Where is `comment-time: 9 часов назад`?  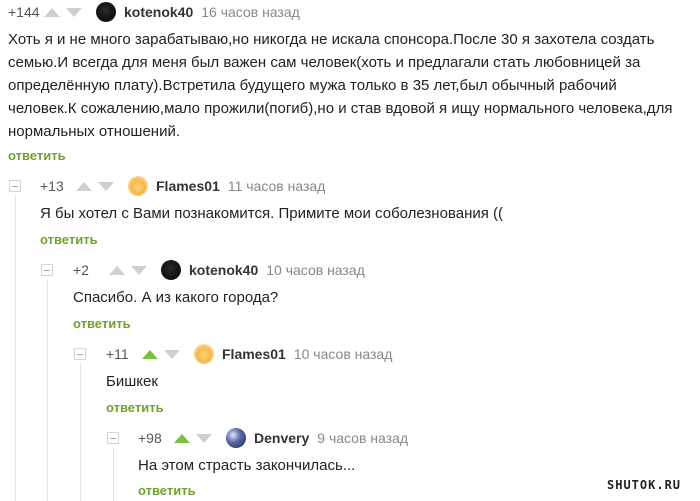 comment-time: 9 часов назад is located at coordinates (362, 438).